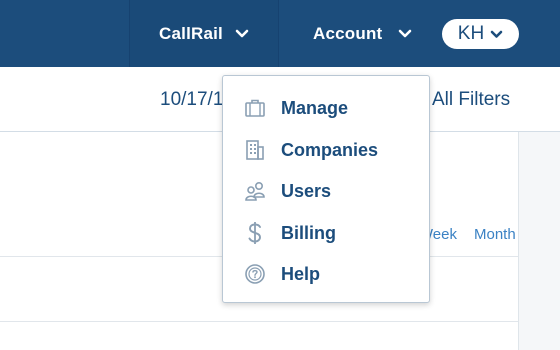 This screenshot has width=560, height=350. What do you see at coordinates (306, 190) in the screenshot?
I see `menu-item-label: Users` at bounding box center [306, 190].